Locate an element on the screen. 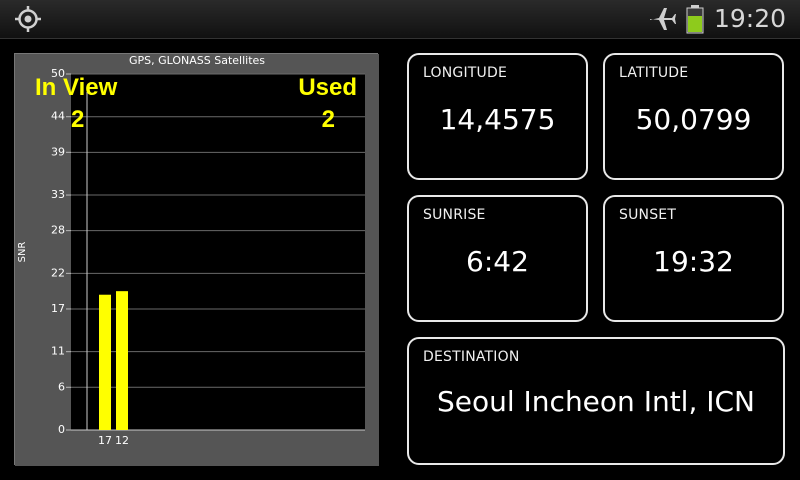  y-tick-label: 44 is located at coordinates (58, 116).